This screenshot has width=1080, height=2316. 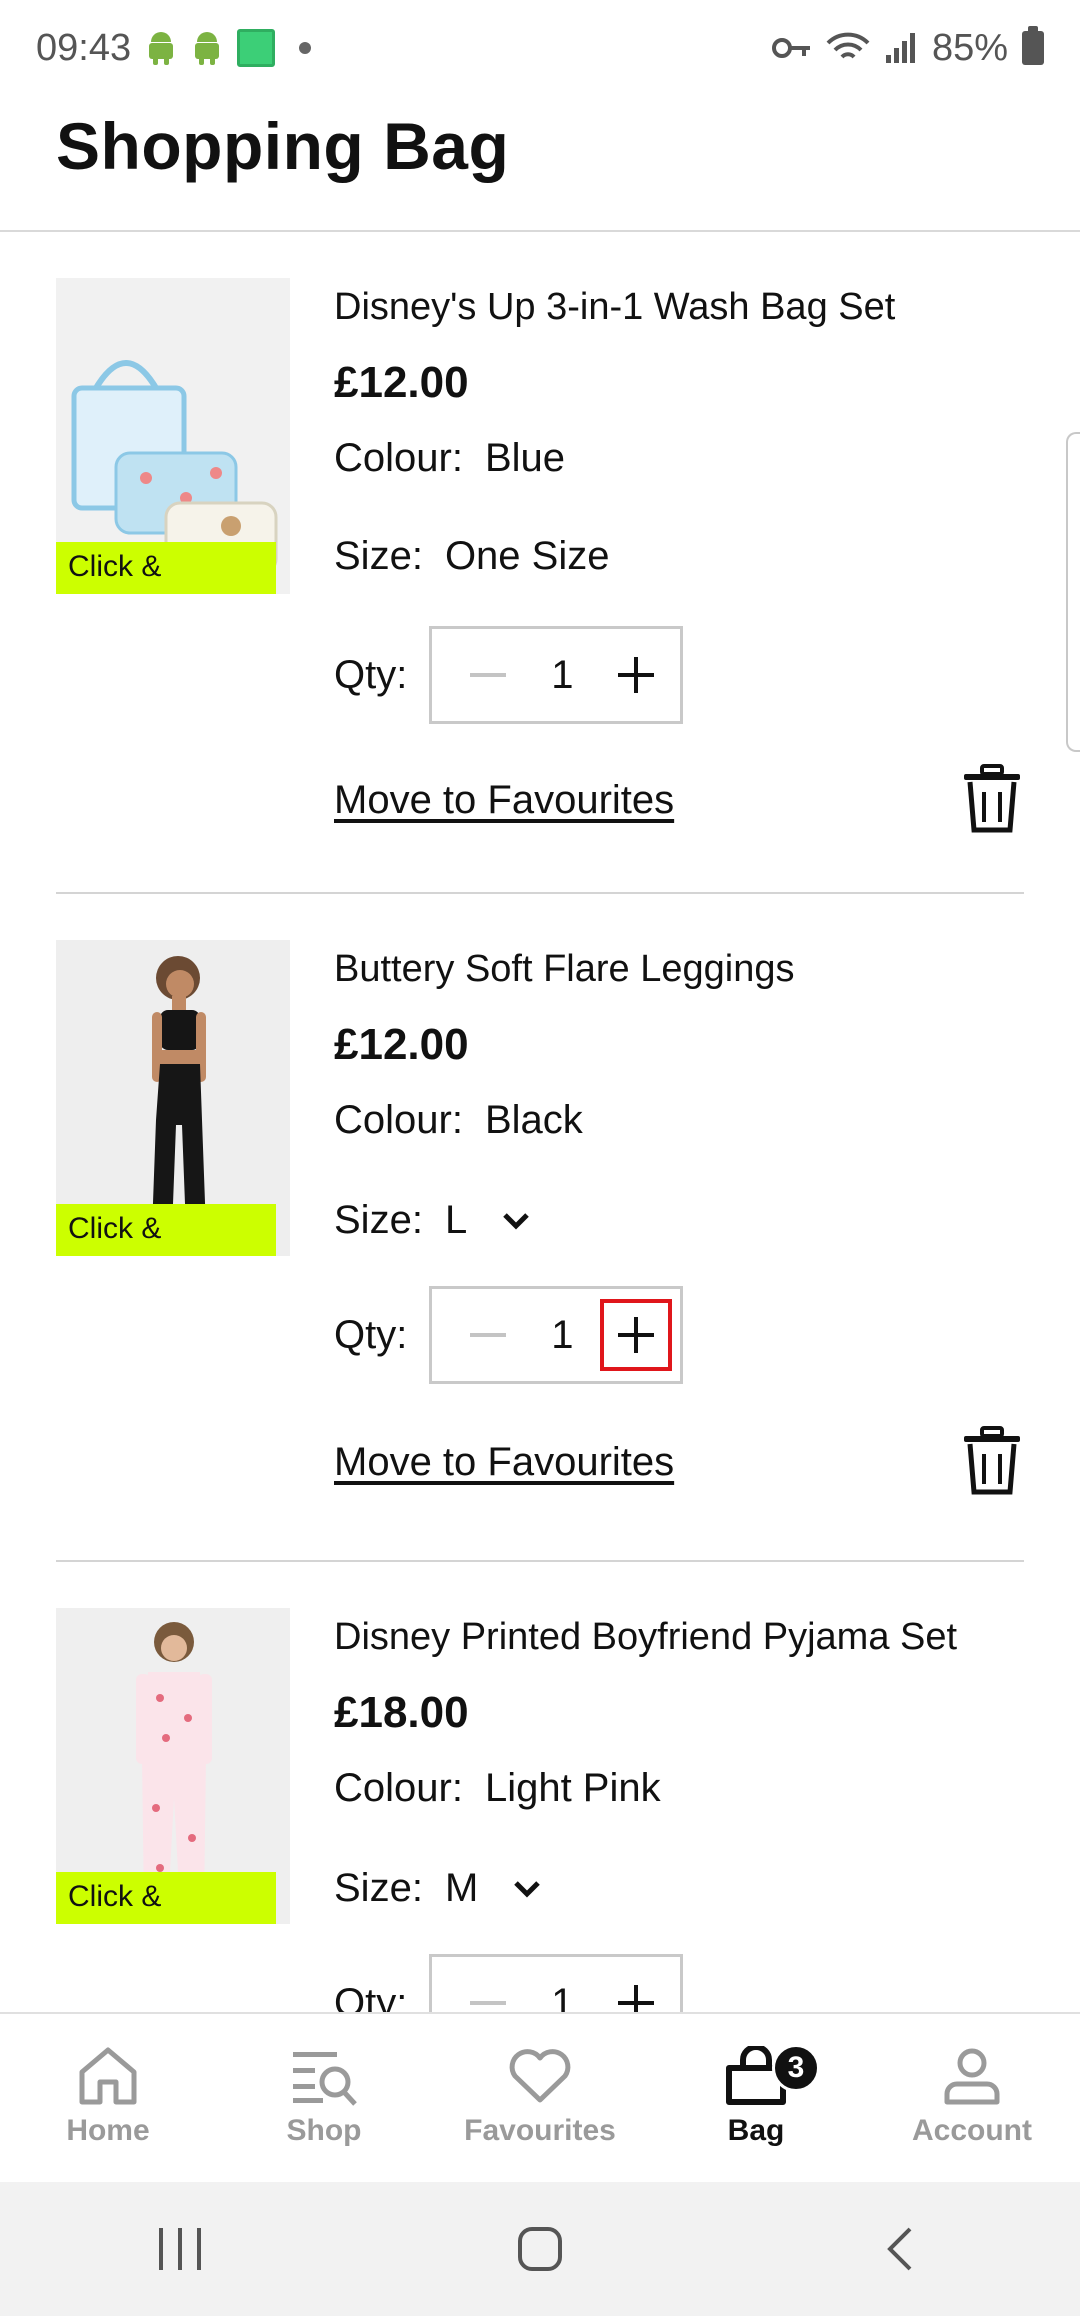 What do you see at coordinates (401, 1712) in the screenshot?
I see `item-price: £18.00` at bounding box center [401, 1712].